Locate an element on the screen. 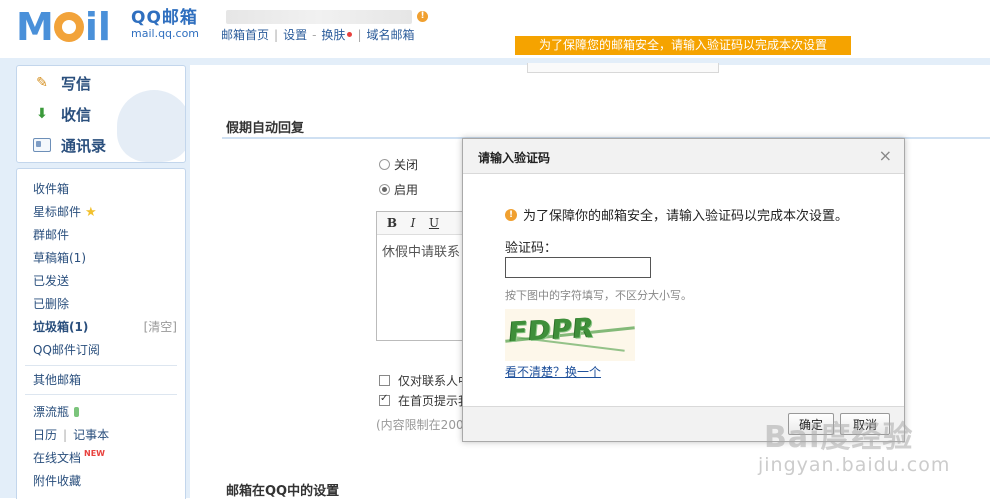 Image resolution: width=990 pixels, height=499 pixels. qq-settings-title: 邮箱在QQ中的设置 is located at coordinates (283, 491).